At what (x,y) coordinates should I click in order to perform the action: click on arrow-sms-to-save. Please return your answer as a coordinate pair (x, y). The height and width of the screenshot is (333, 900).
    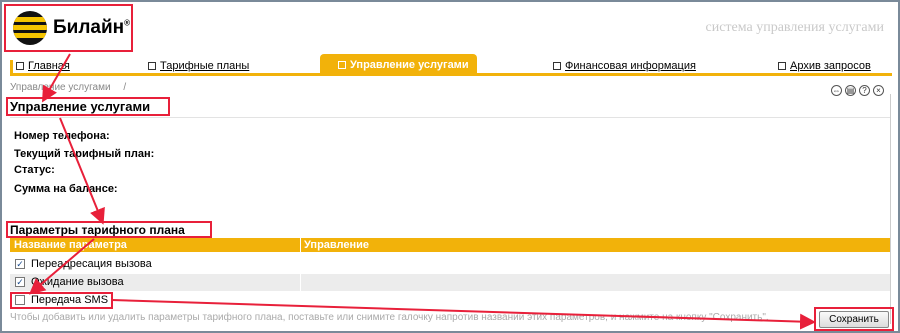
    Looking at the image, I should click on (463, 314).